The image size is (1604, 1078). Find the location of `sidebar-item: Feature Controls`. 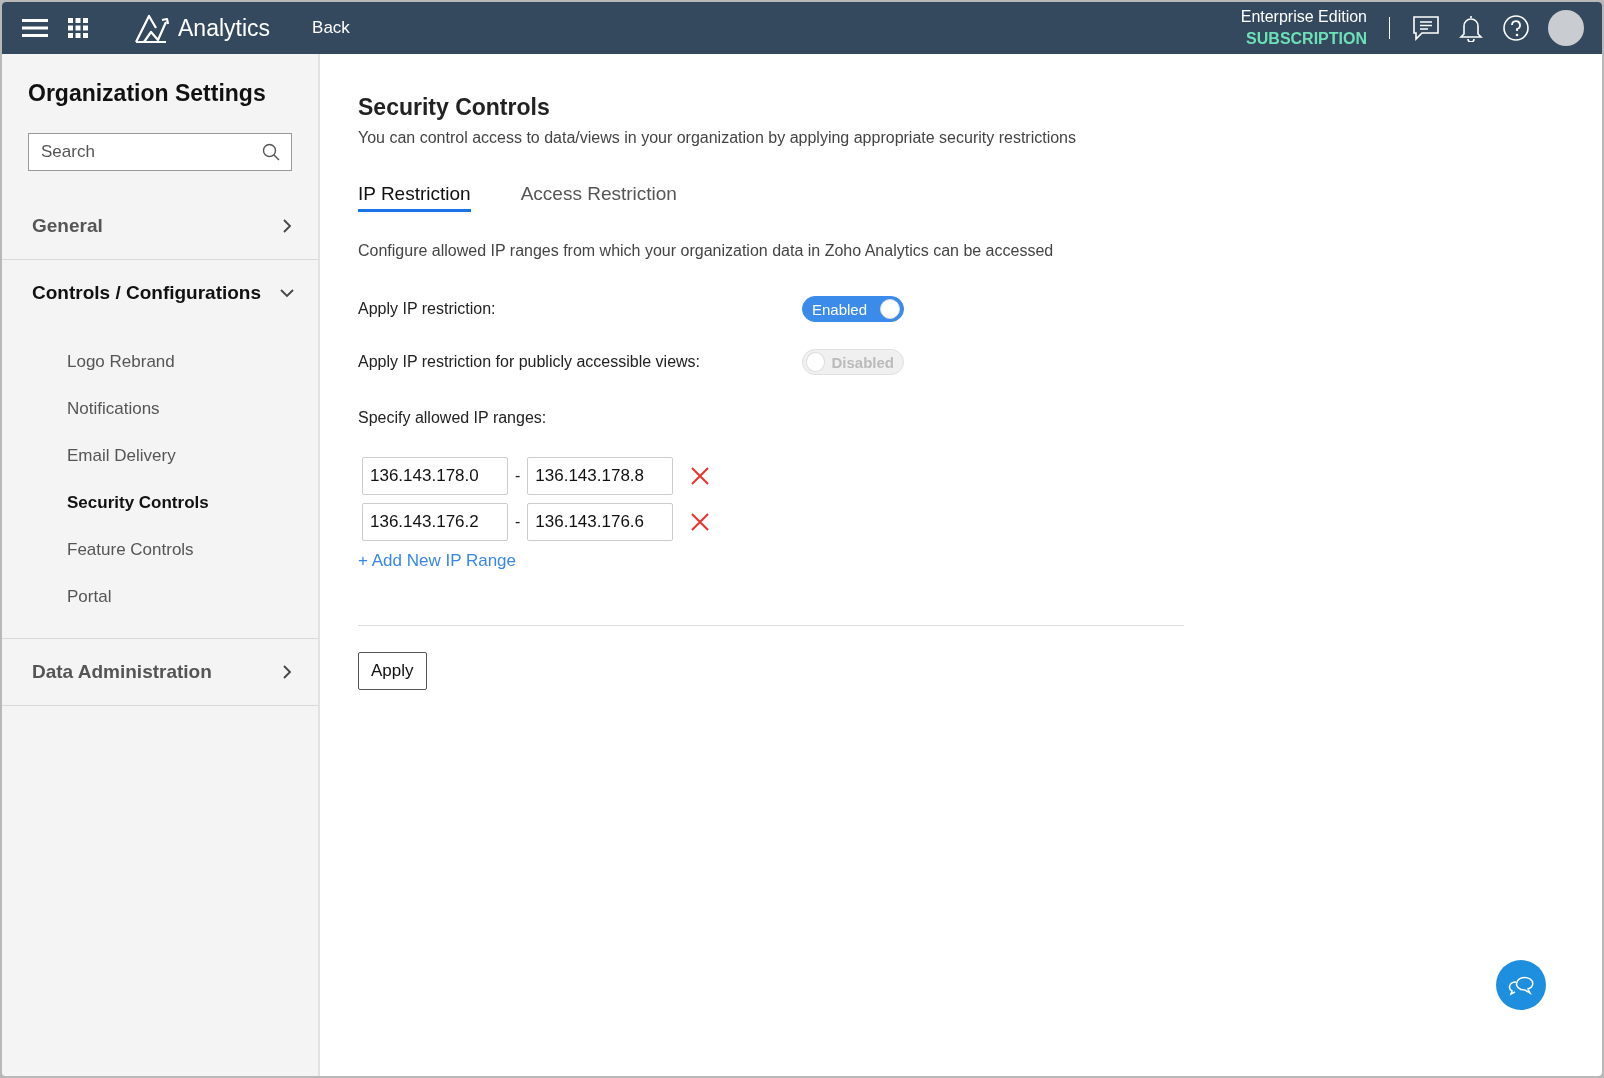

sidebar-item: Feature Controls is located at coordinates (192, 549).